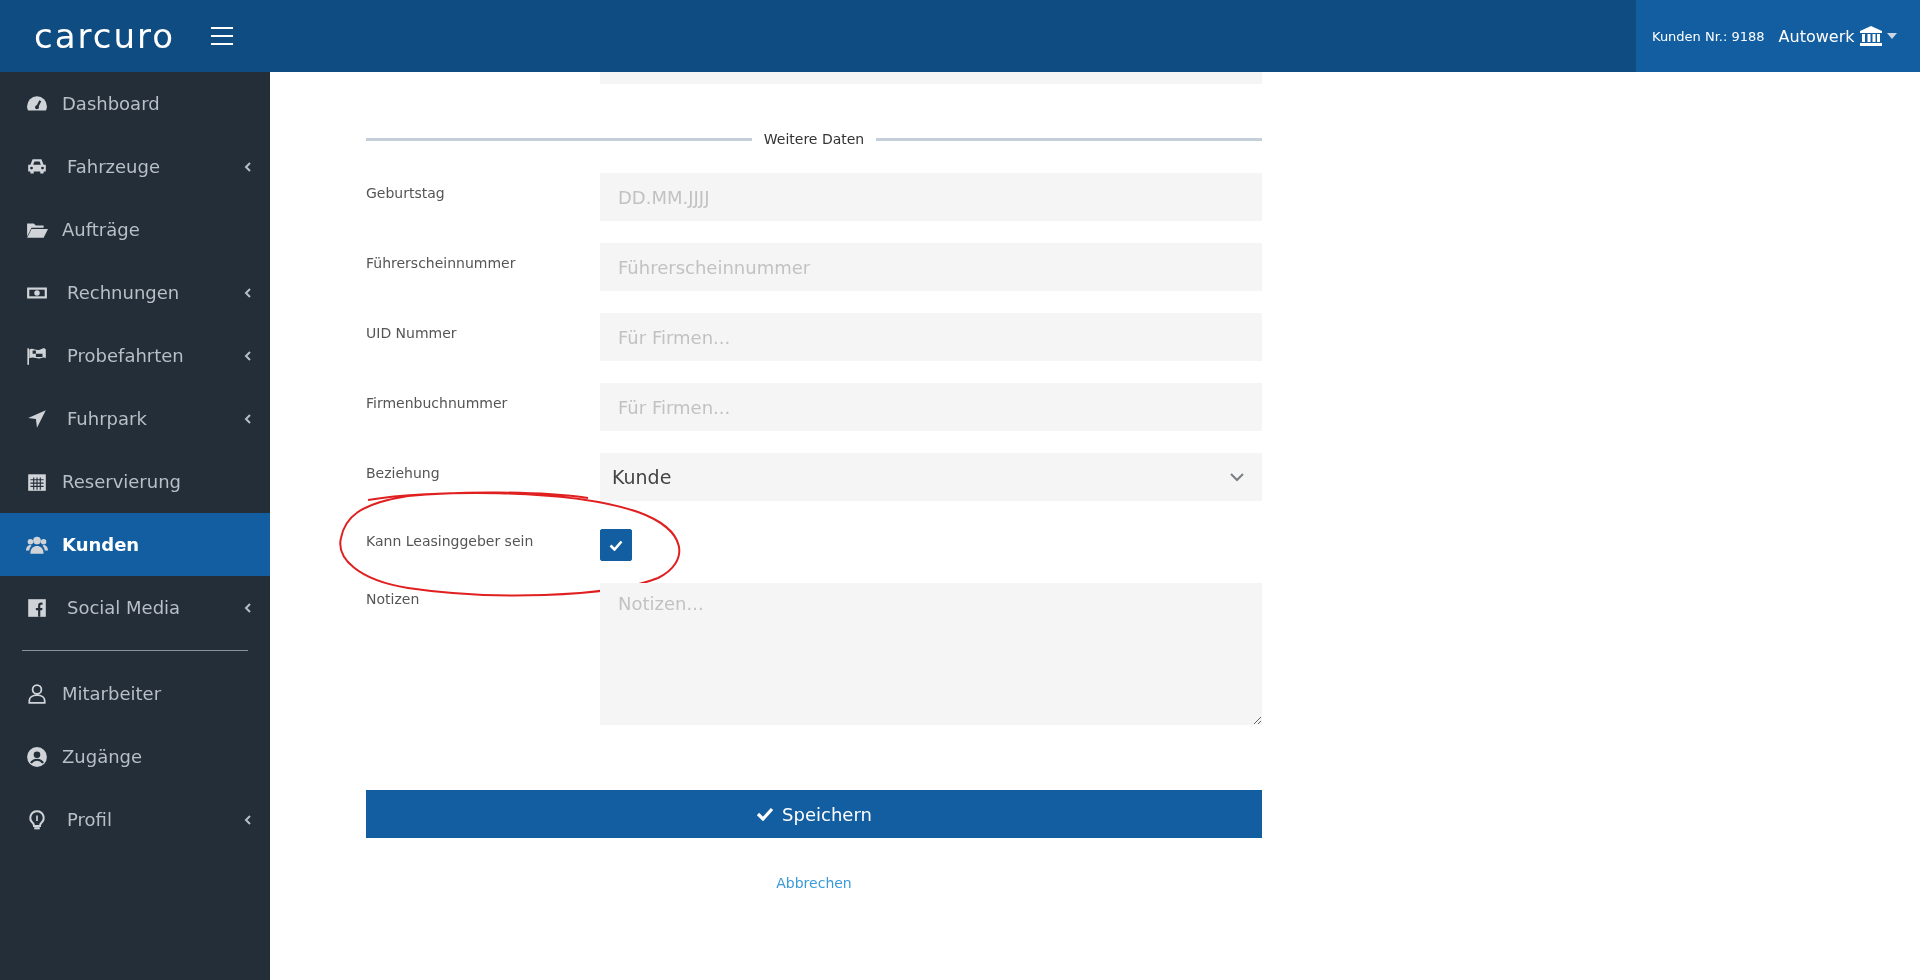 The image size is (1920, 980). Describe the element at coordinates (403, 472) in the screenshot. I see `field-label: Beziehung` at that location.